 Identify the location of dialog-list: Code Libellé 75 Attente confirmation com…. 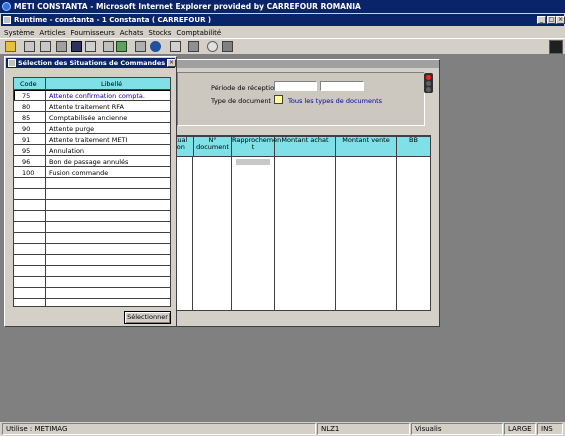
(92, 192).